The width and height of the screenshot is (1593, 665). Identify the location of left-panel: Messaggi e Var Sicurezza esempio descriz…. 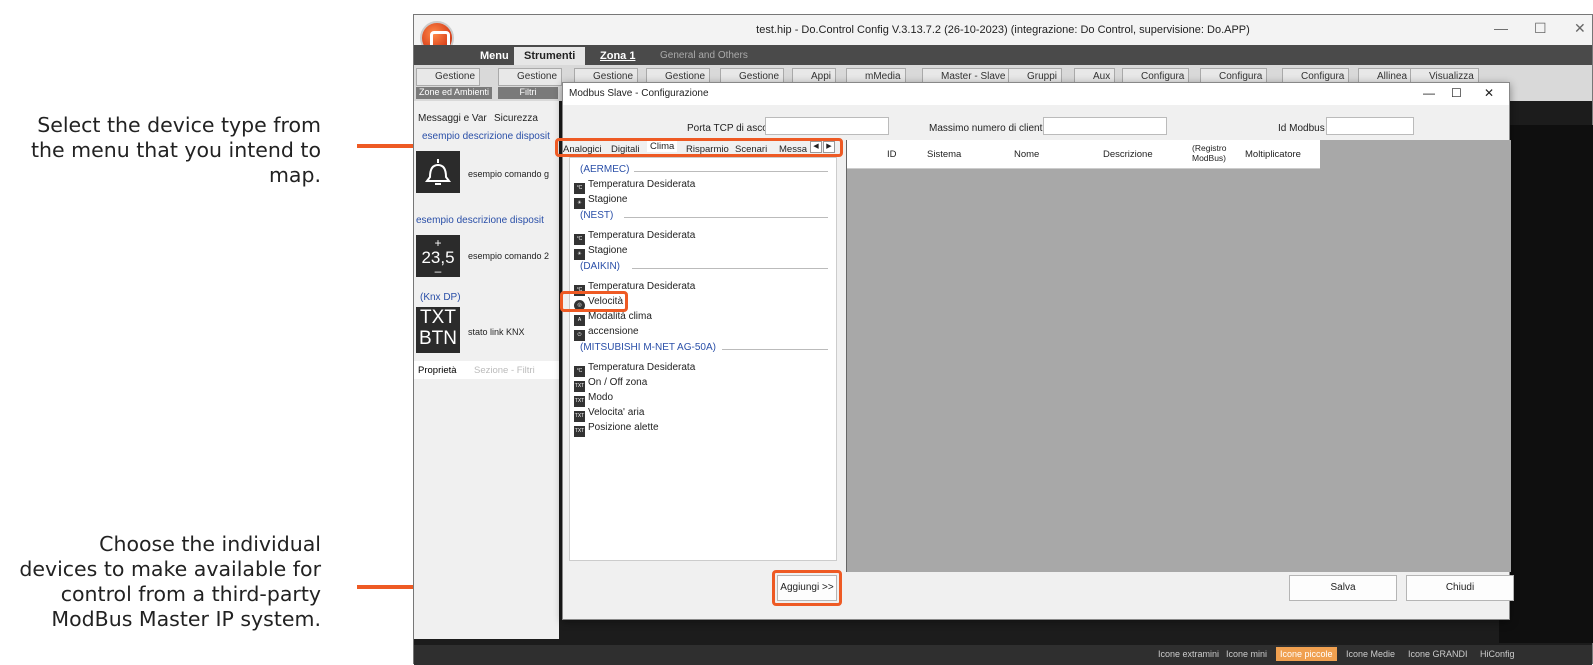
(486, 370).